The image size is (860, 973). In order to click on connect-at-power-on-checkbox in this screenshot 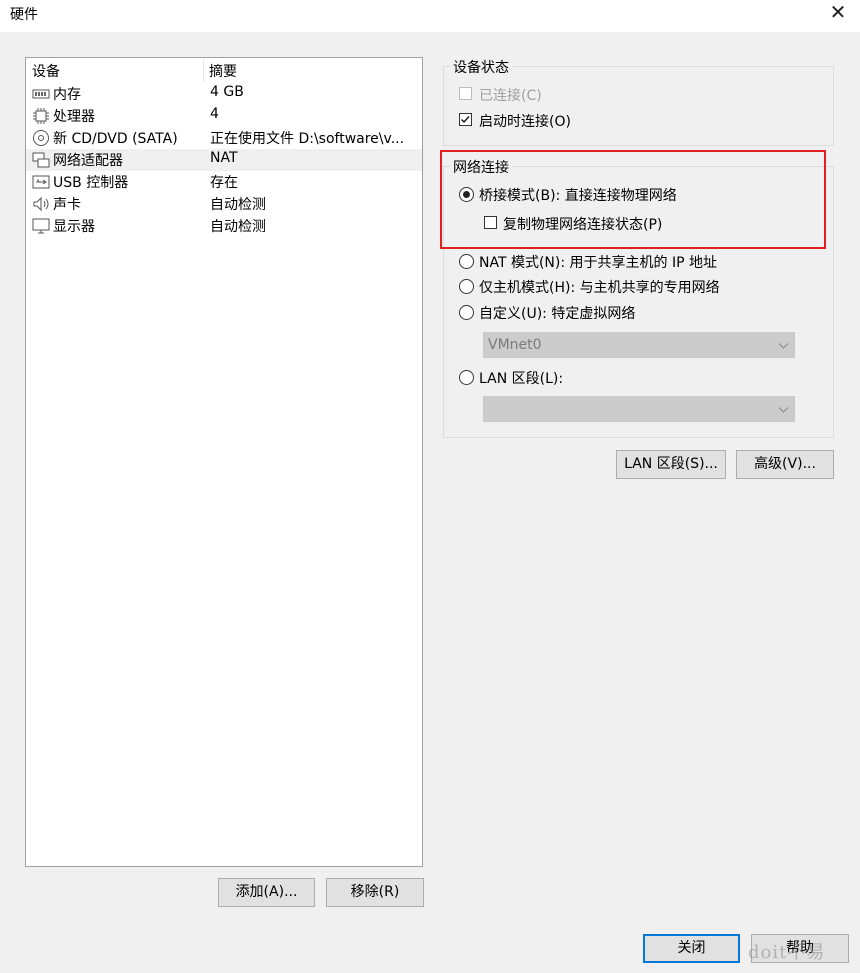, I will do `click(465, 119)`.